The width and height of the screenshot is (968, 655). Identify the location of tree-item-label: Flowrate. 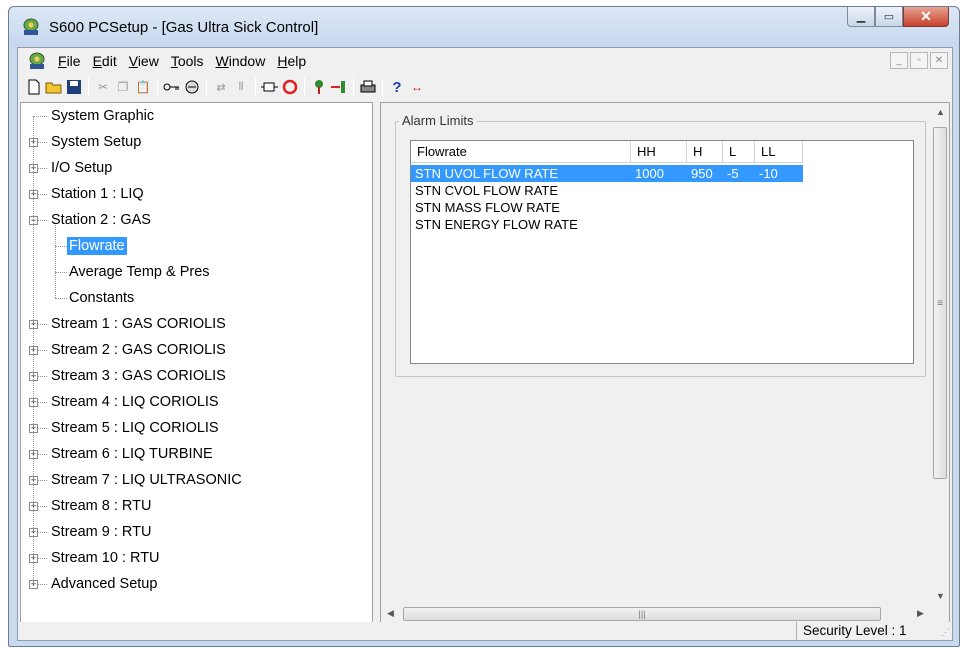
(97, 246).